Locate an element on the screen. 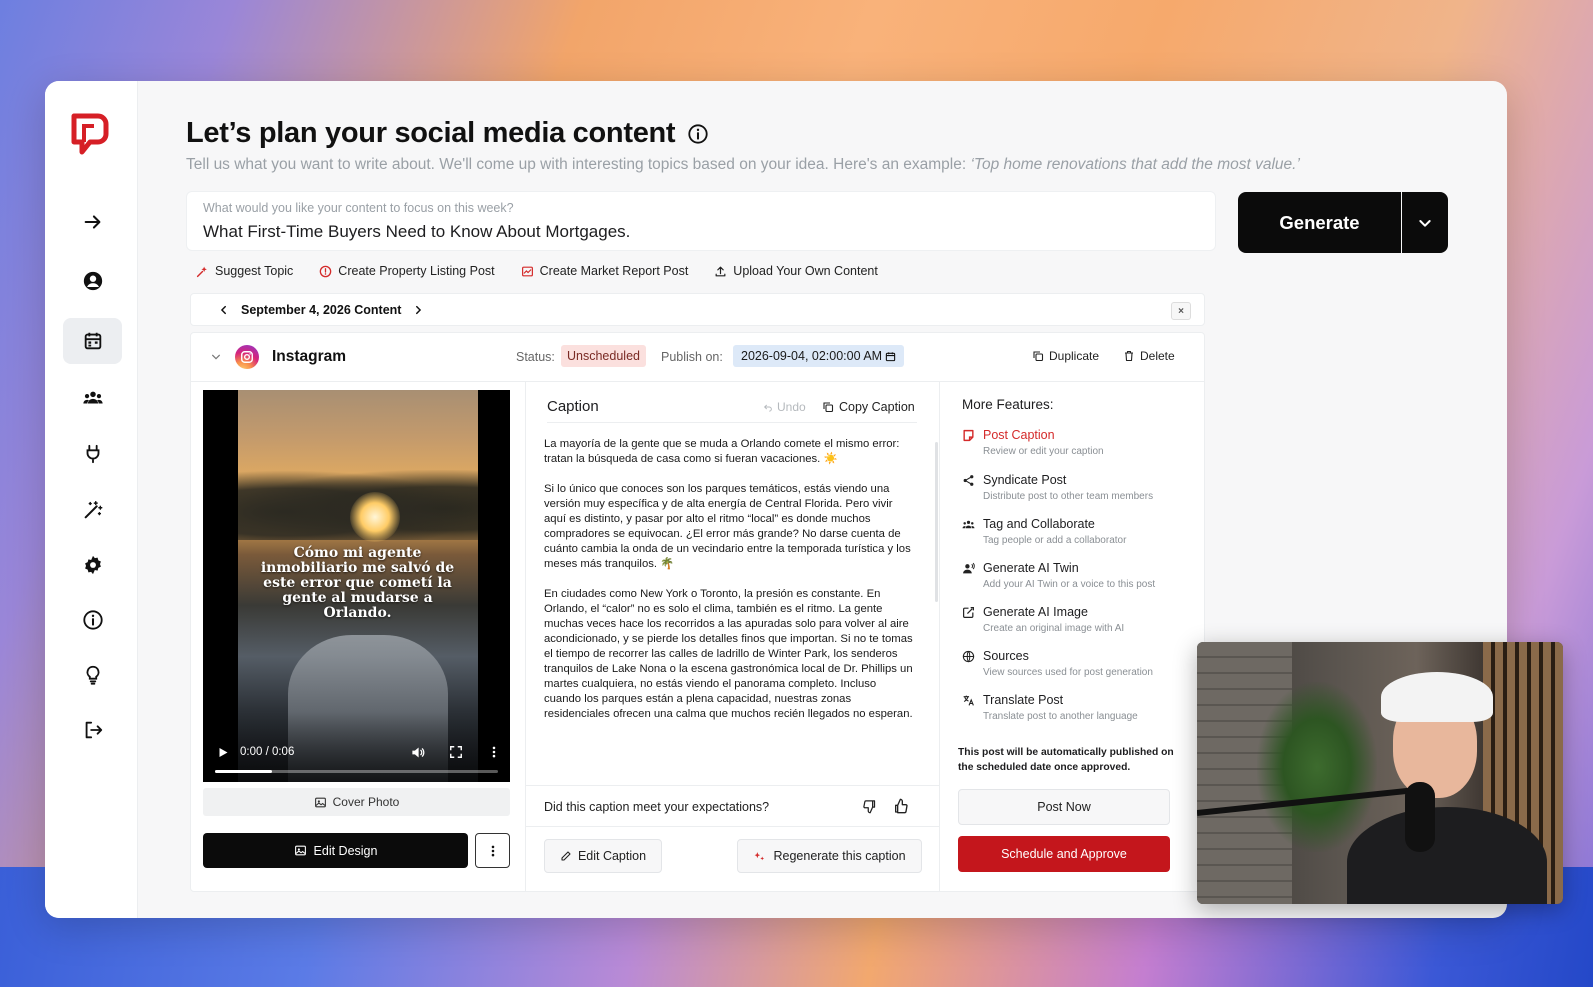  features-title: More Features: is located at coordinates (1008, 404).